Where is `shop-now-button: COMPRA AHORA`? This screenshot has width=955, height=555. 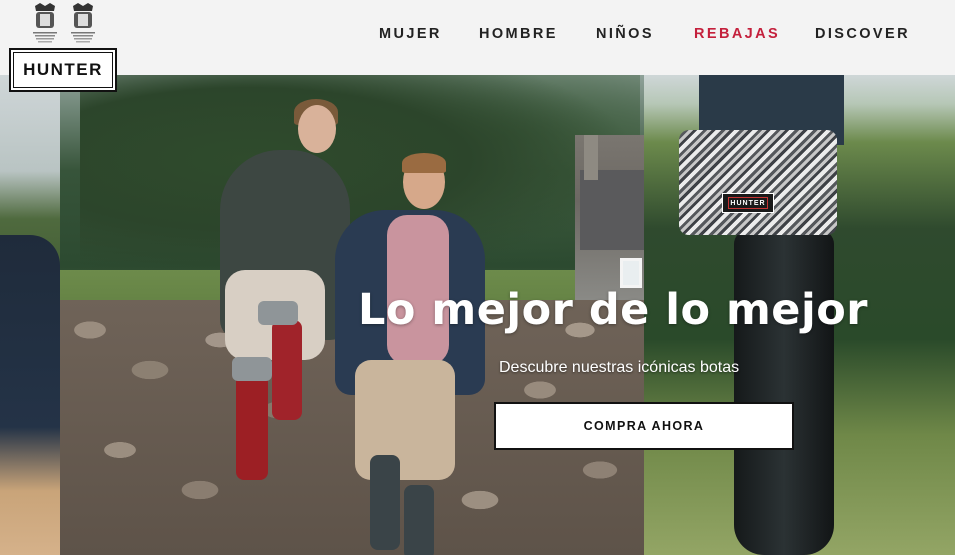 shop-now-button: COMPRA AHORA is located at coordinates (644, 426).